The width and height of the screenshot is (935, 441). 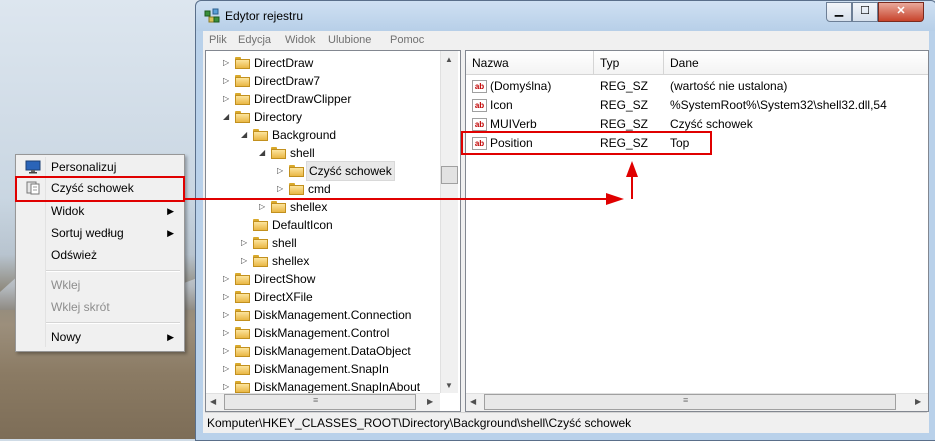 What do you see at coordinates (632, 169) in the screenshot?
I see `arrow-head-up-icon` at bounding box center [632, 169].